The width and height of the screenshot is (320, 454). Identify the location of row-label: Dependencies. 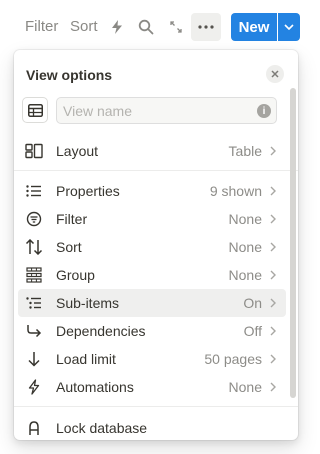
(101, 331).